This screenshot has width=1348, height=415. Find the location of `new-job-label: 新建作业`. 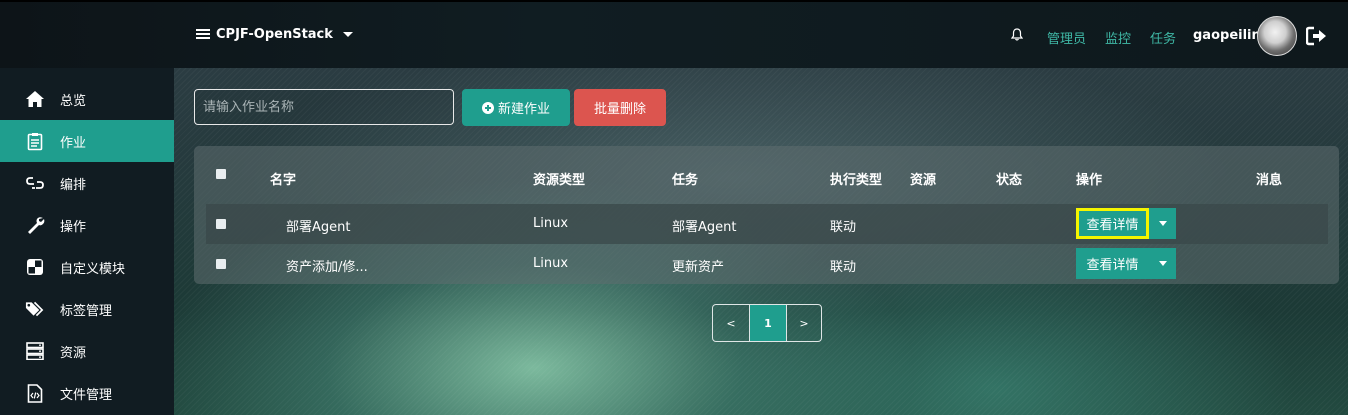

new-job-label: 新建作业 is located at coordinates (523, 109).